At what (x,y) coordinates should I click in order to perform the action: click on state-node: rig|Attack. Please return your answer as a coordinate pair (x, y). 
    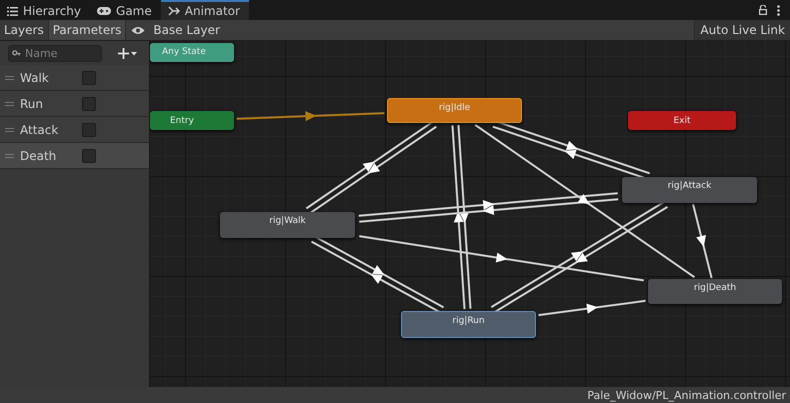
    Looking at the image, I should click on (689, 190).